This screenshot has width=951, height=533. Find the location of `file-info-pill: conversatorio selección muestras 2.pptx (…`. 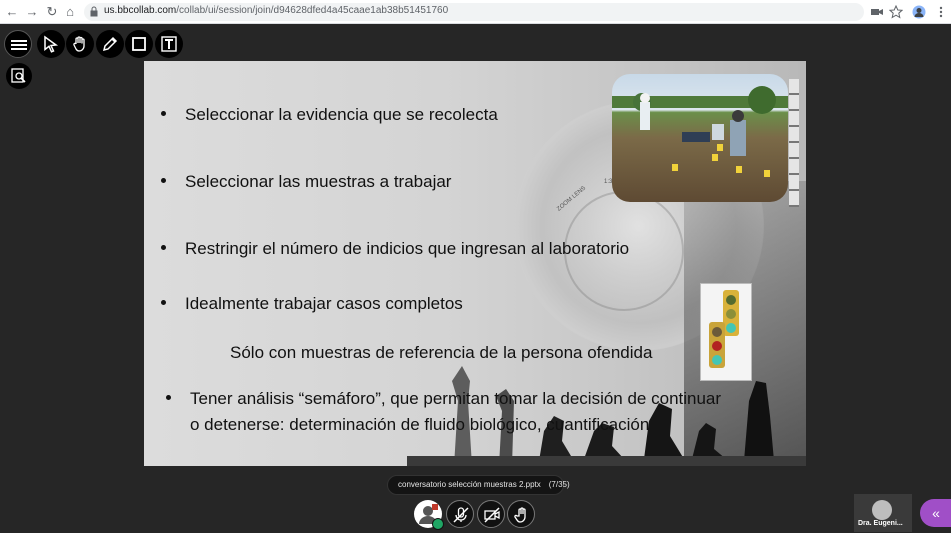

file-info-pill: conversatorio selección muestras 2.pptx (… is located at coordinates (478, 485).